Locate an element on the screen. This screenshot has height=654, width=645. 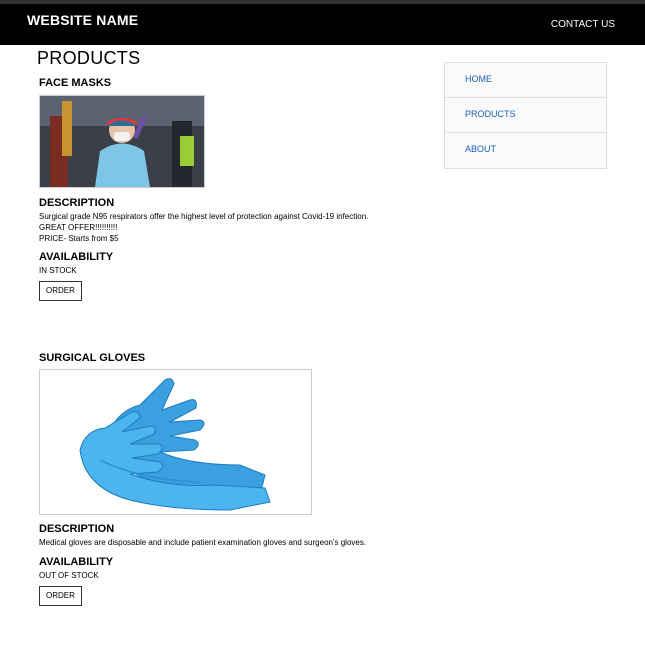
blue-gloves-photo-icon is located at coordinates (175, 442).